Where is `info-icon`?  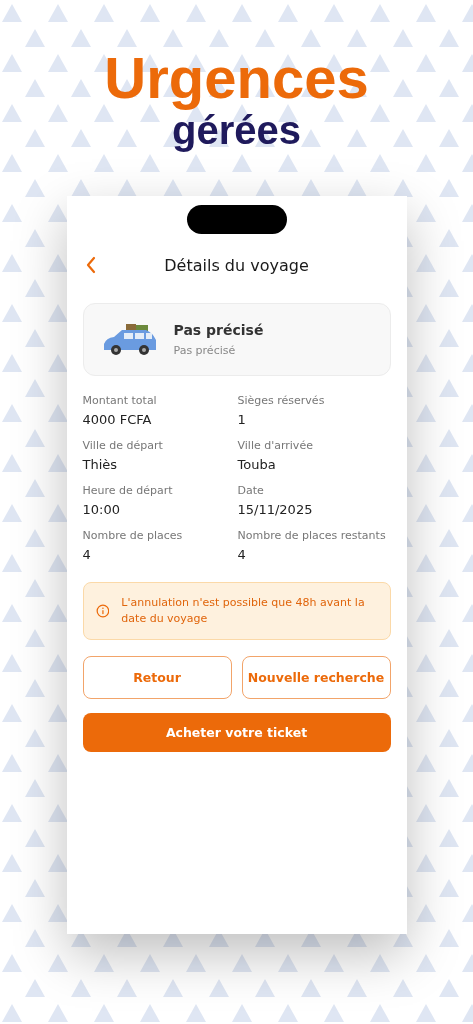
info-icon is located at coordinates (102, 611).